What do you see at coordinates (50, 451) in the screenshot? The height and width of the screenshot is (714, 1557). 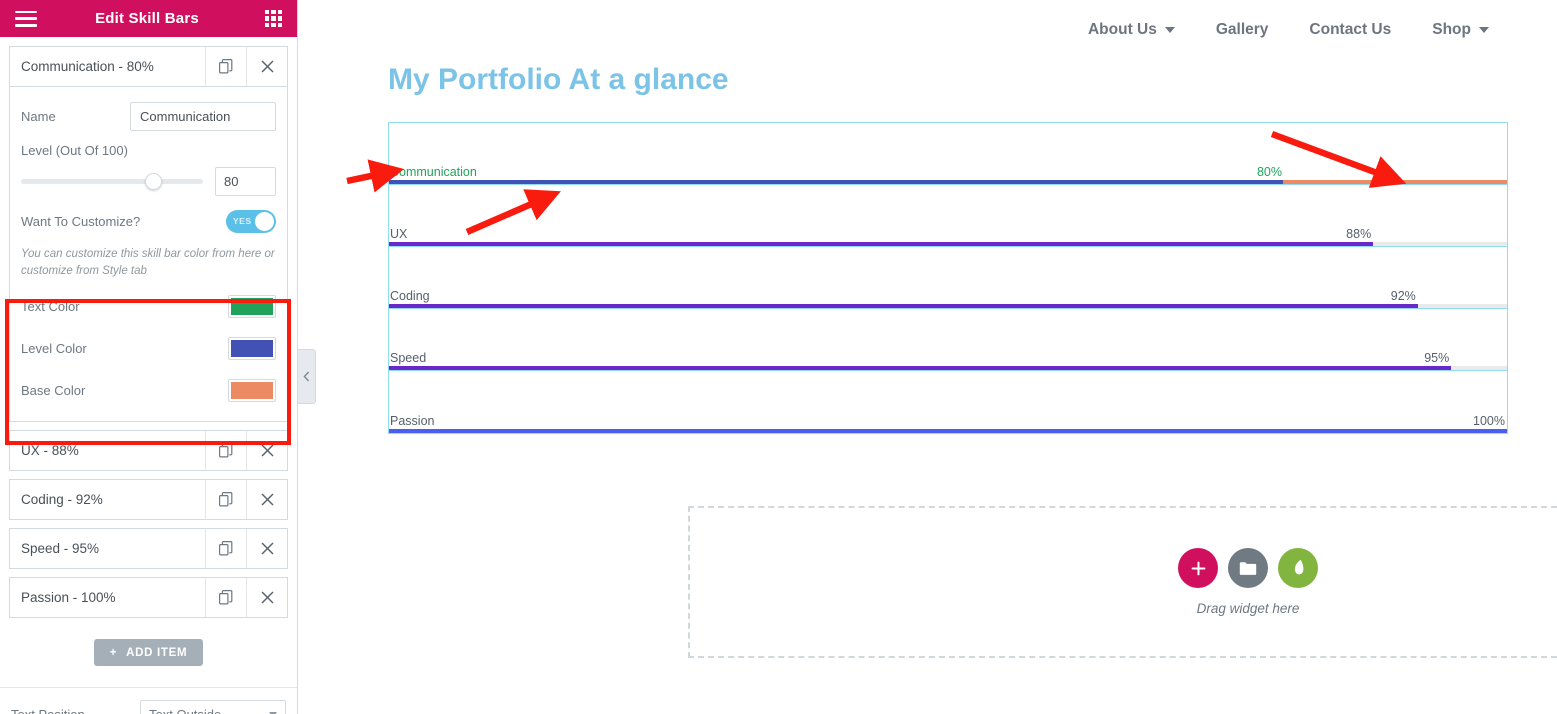 I see `repeater-item-label: UX - 88%` at bounding box center [50, 451].